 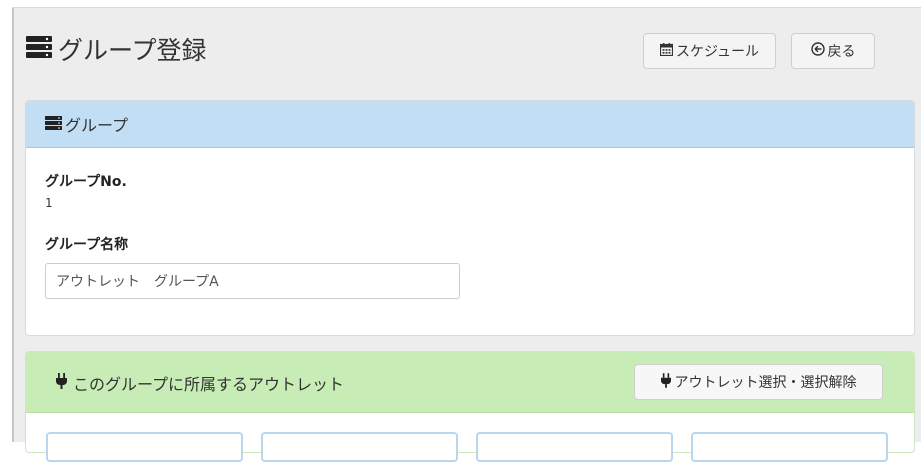 I want to click on group-name-label: グループ名称, so click(x=87, y=245).